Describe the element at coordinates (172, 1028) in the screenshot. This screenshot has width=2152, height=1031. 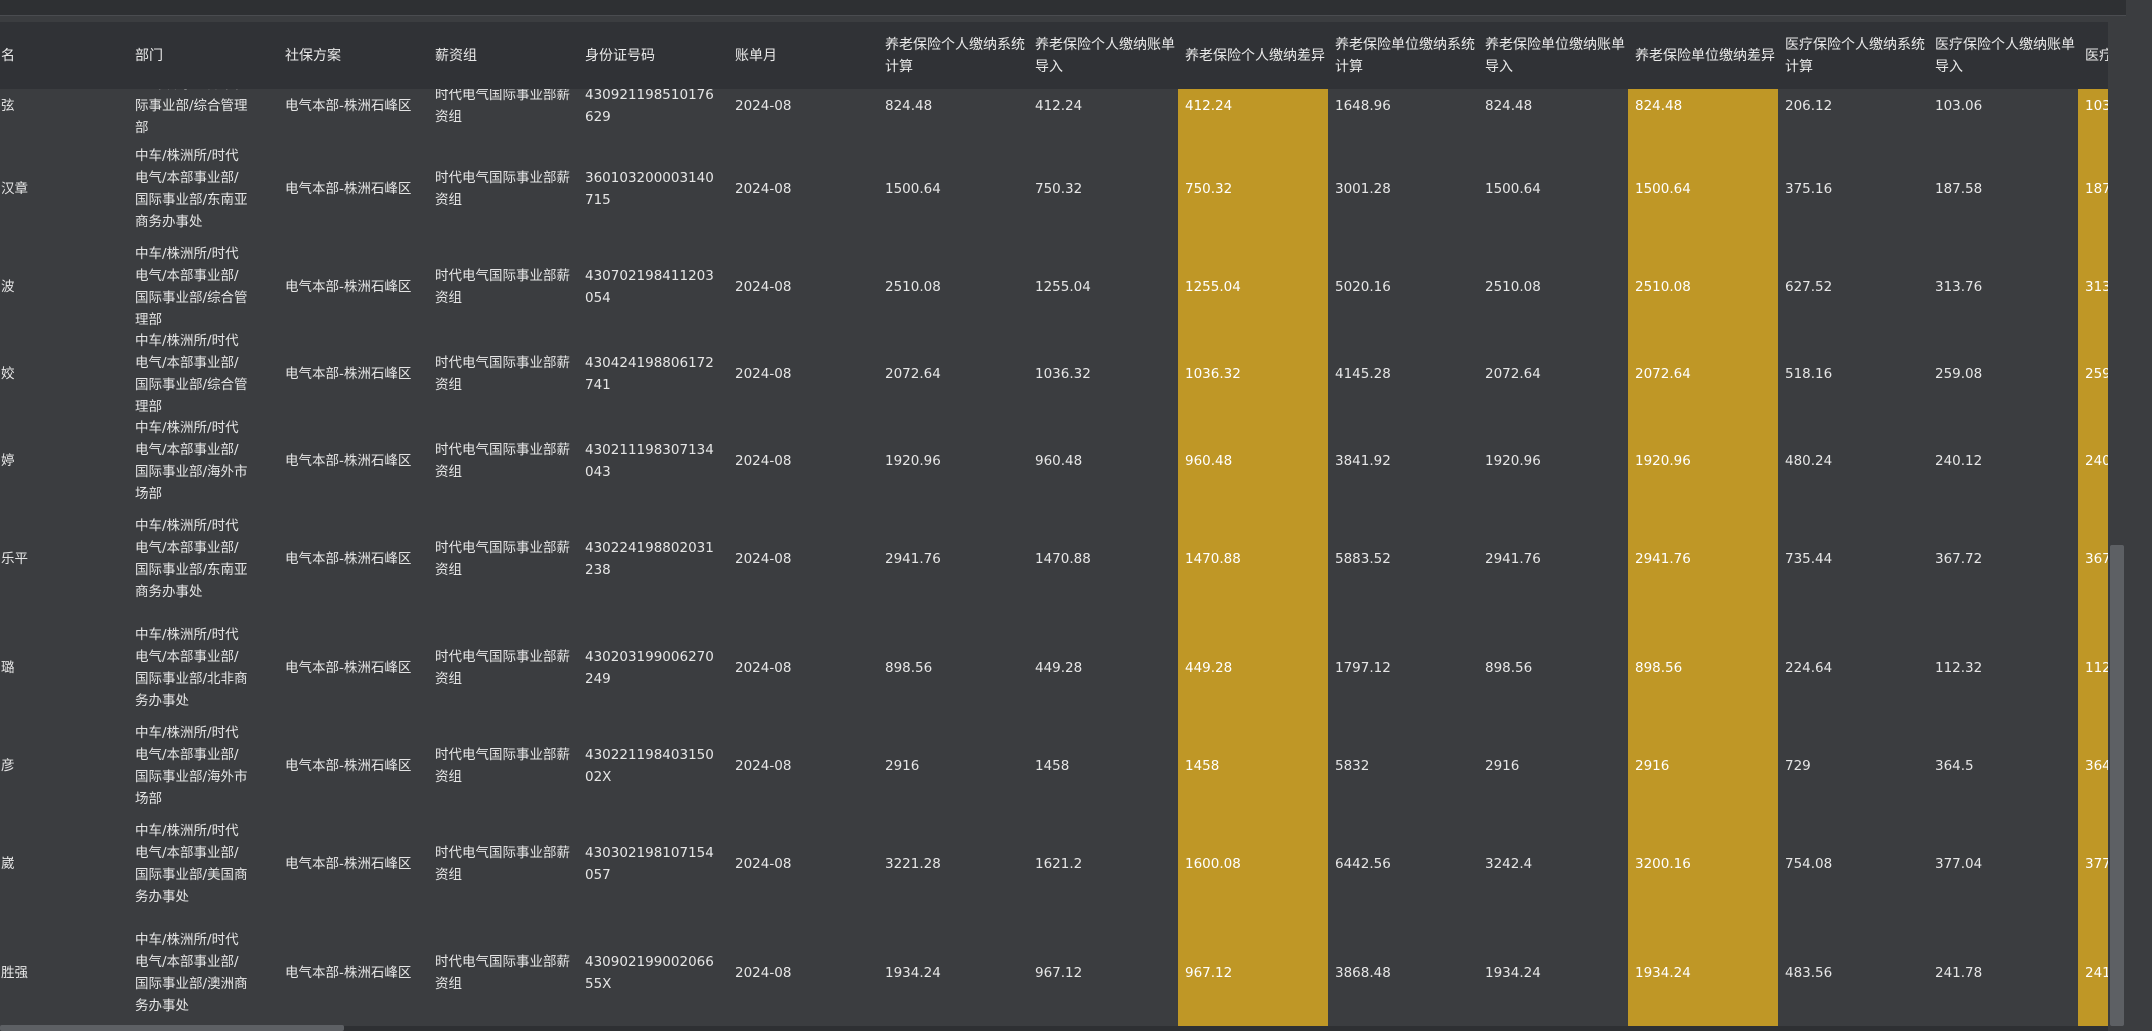
I see `horizontal-scrollbar-thumb` at that location.